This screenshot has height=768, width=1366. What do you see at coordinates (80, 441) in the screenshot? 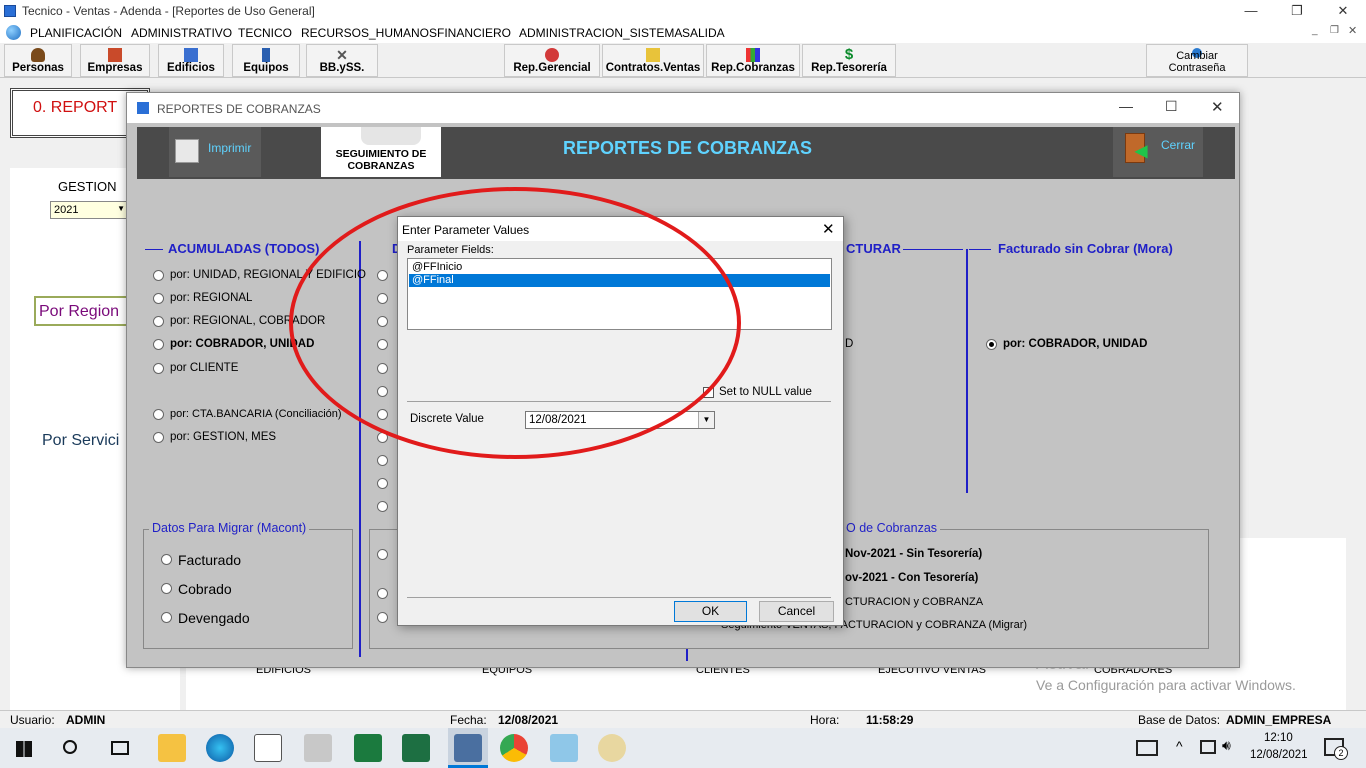
I see `por-servicio-button: Por Servici` at bounding box center [80, 441].